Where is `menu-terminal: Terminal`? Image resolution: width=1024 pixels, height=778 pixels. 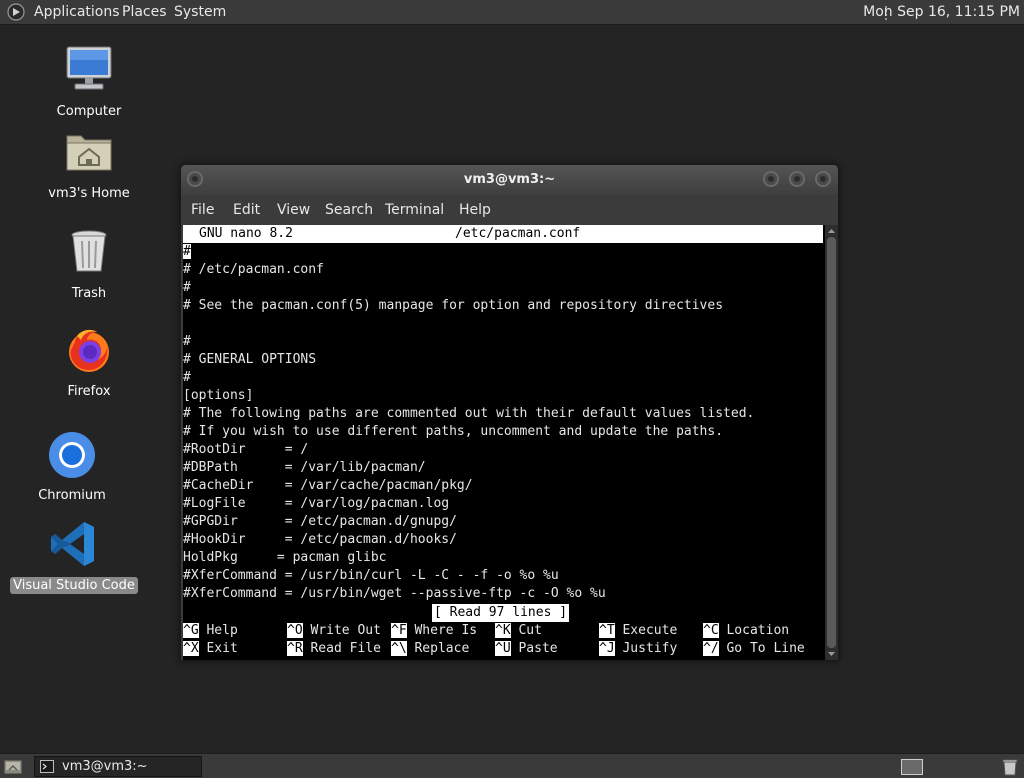 menu-terminal: Terminal is located at coordinates (414, 210).